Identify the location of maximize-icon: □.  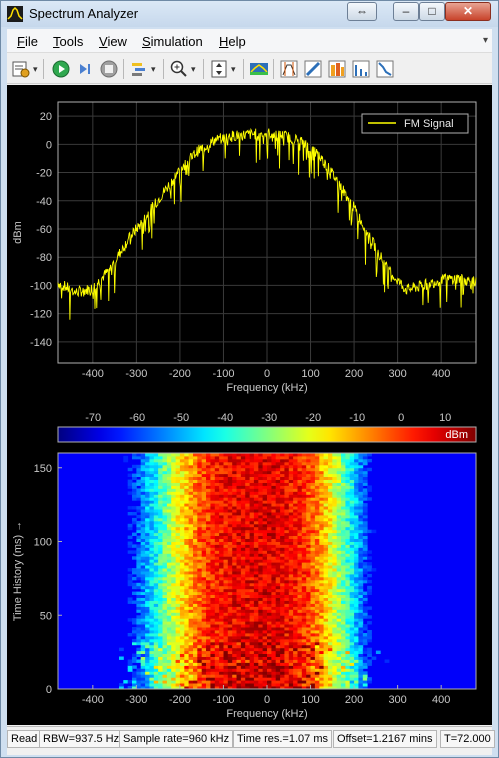
(432, 11).